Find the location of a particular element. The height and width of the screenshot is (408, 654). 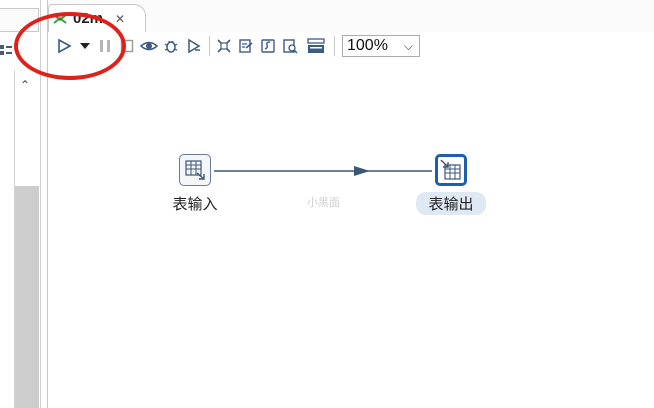

panel-divider is located at coordinates (43, 204).